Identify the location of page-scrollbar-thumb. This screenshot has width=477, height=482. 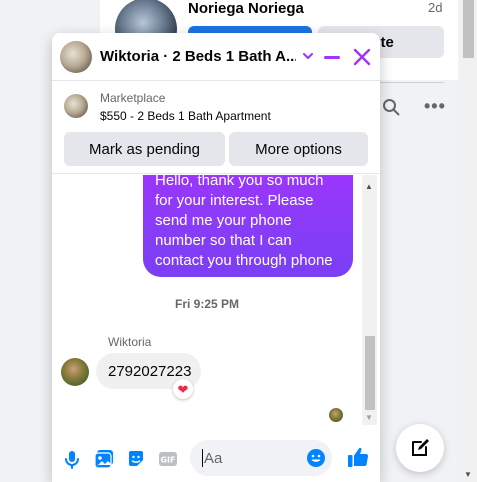
(468, 29).